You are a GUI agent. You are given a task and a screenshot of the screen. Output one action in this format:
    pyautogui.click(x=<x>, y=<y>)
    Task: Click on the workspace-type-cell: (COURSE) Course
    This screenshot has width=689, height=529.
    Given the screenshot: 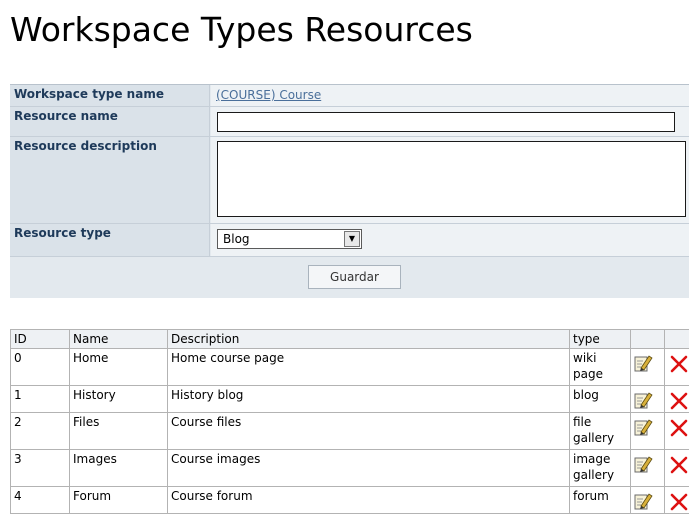 What is the action you would take?
    pyautogui.click(x=450, y=95)
    